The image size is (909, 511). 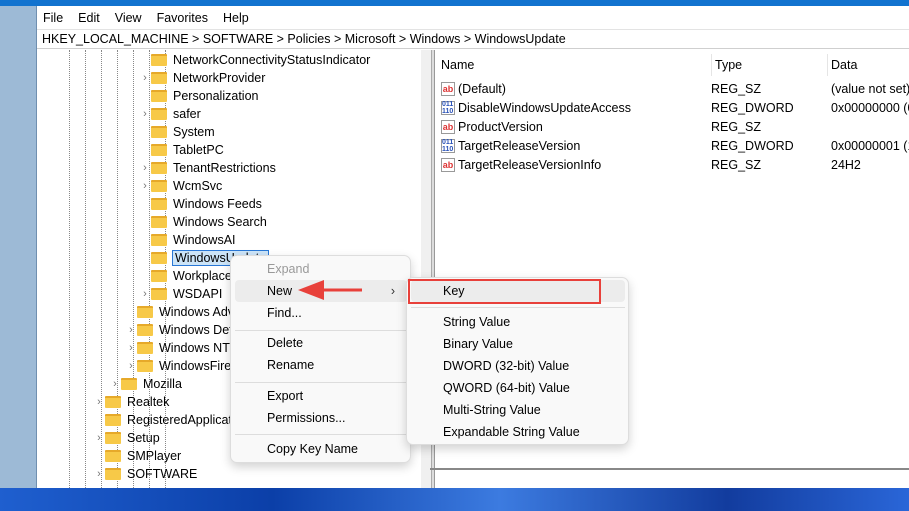 I want to click on tree-item: › SOFTWARE, so click(x=145, y=474).